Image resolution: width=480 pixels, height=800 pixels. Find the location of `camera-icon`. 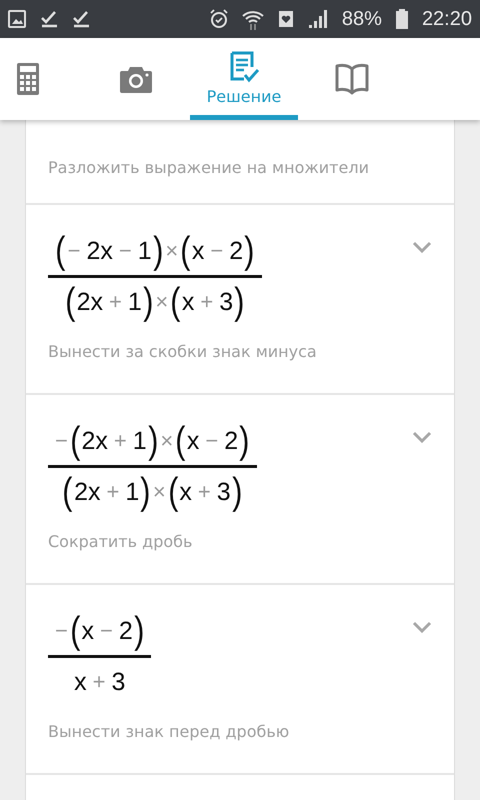

camera-icon is located at coordinates (136, 78).